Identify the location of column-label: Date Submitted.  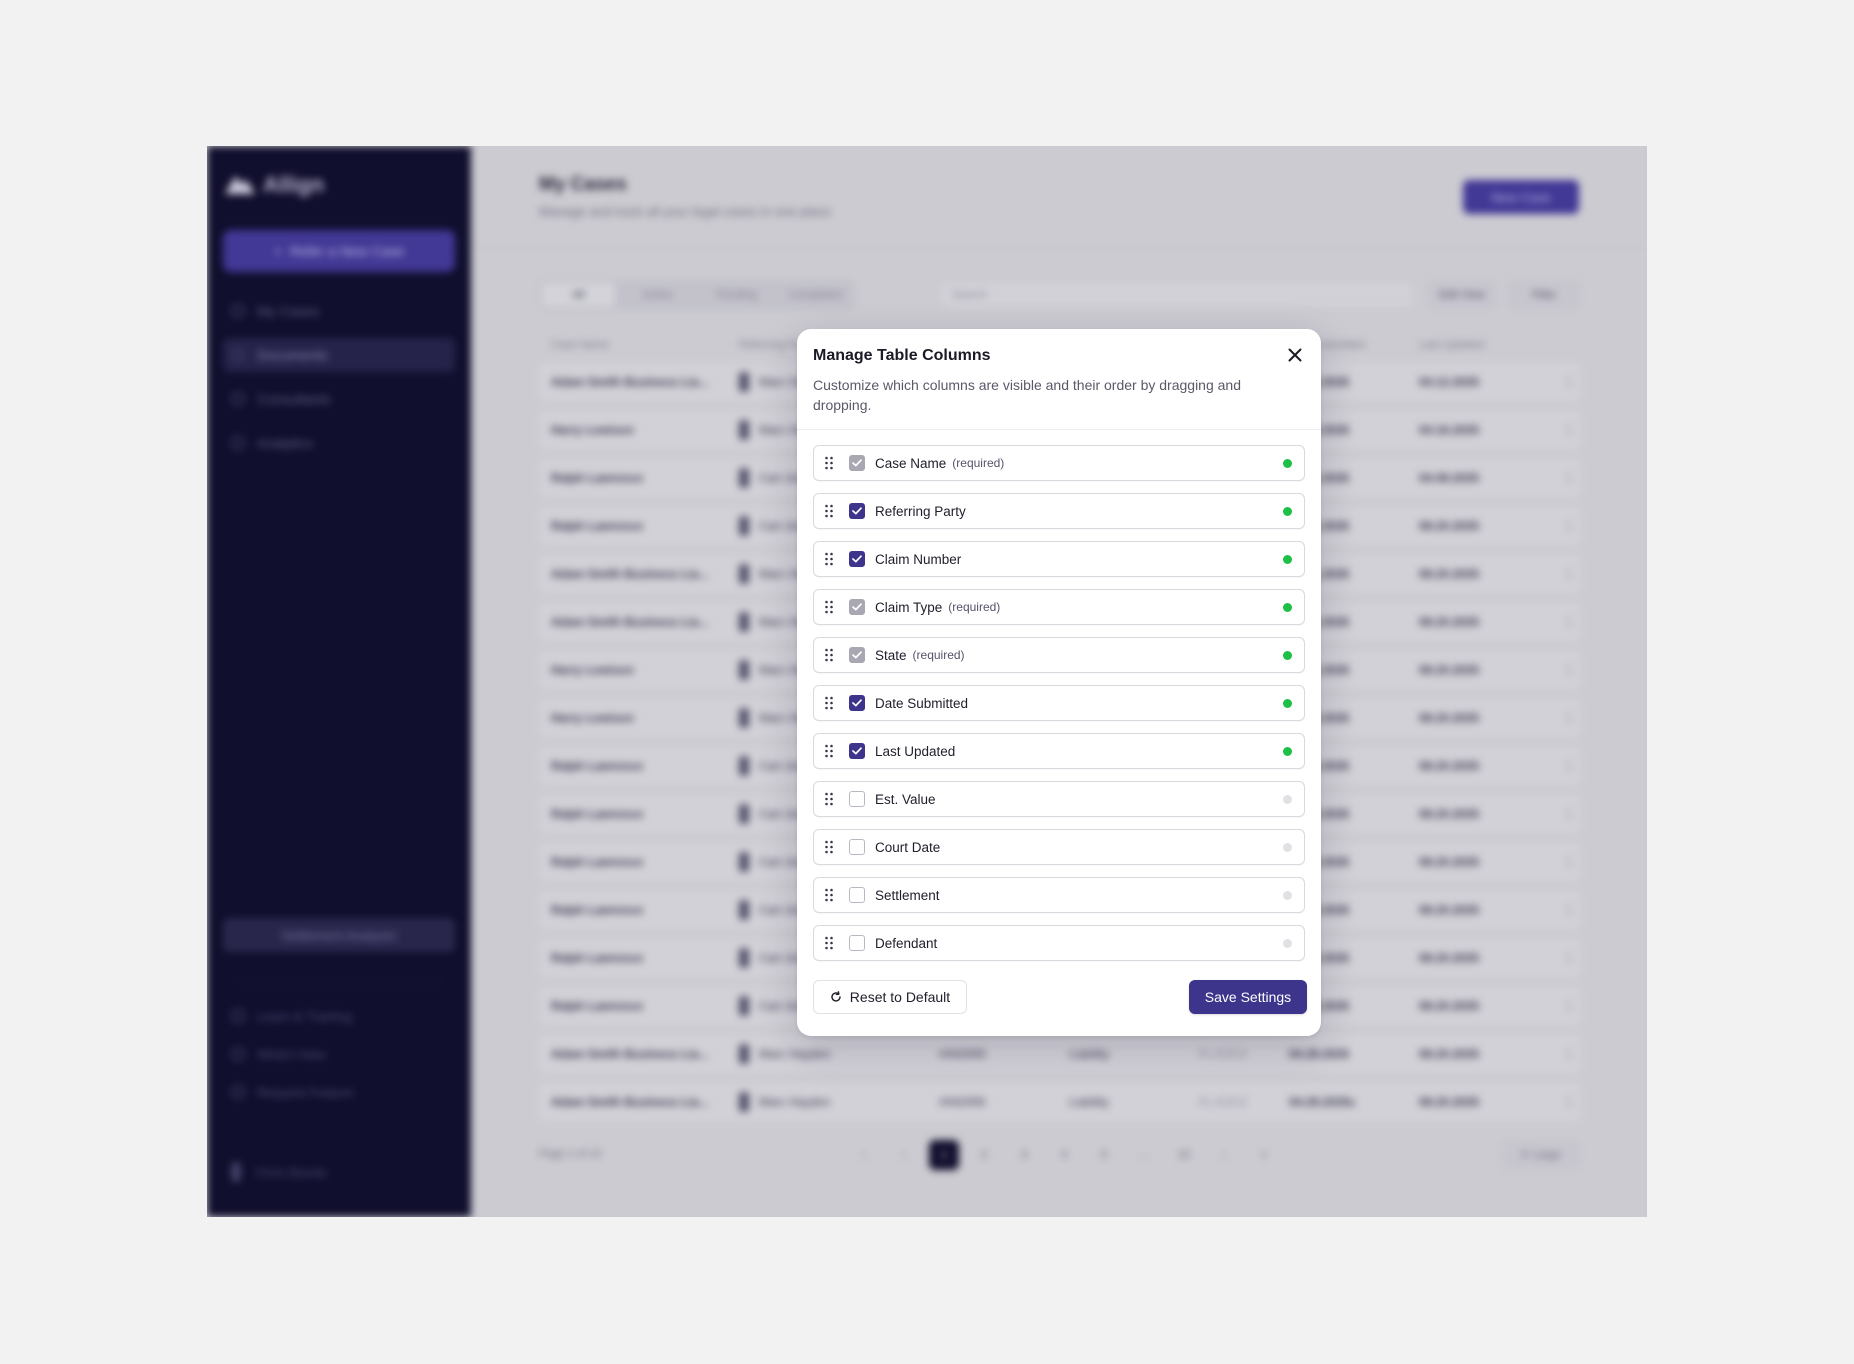
(922, 703).